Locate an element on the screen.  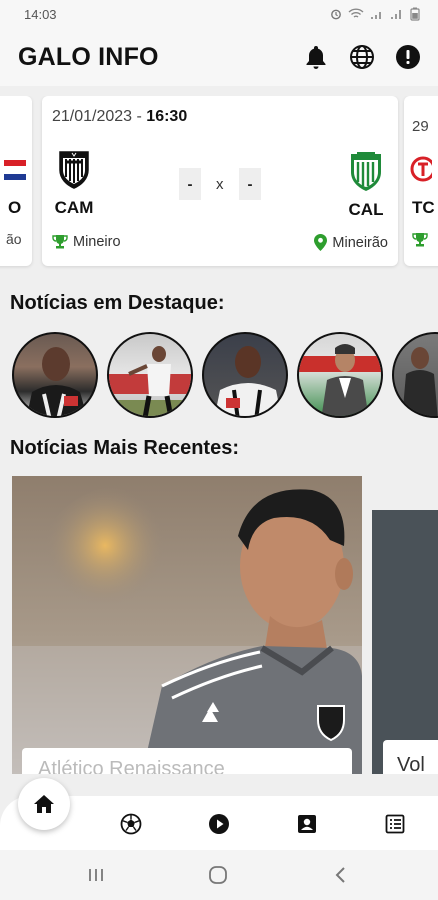
signal-icon is located at coordinates (376, 15).